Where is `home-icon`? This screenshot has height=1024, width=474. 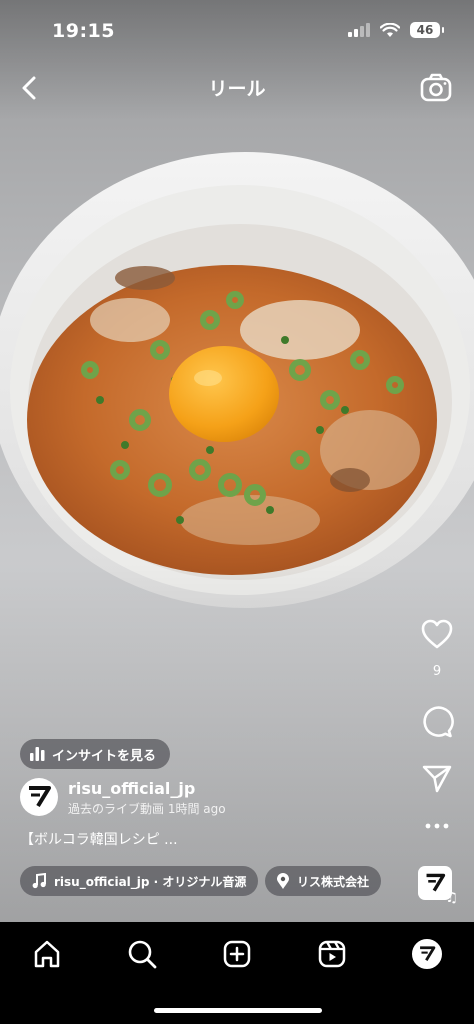 home-icon is located at coordinates (47, 954).